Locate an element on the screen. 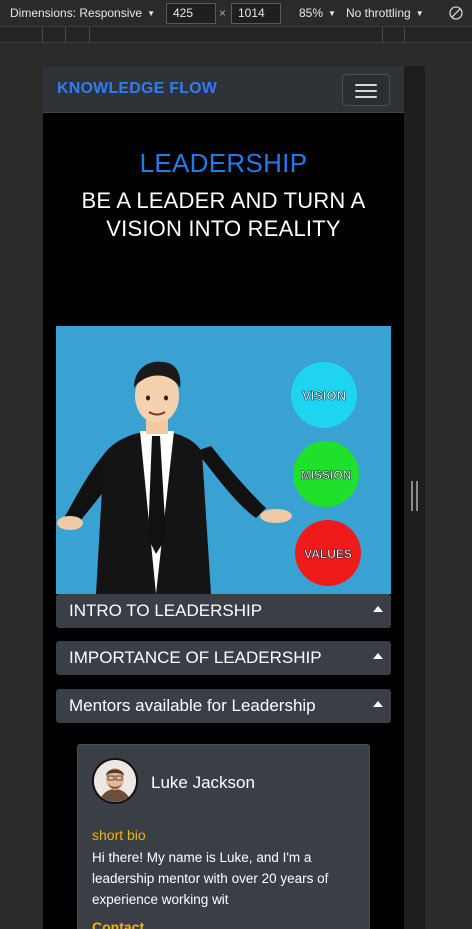 Image resolution: width=472 pixels, height=929 pixels. zoom-dropdown: 85% ▼ is located at coordinates (317, 13).